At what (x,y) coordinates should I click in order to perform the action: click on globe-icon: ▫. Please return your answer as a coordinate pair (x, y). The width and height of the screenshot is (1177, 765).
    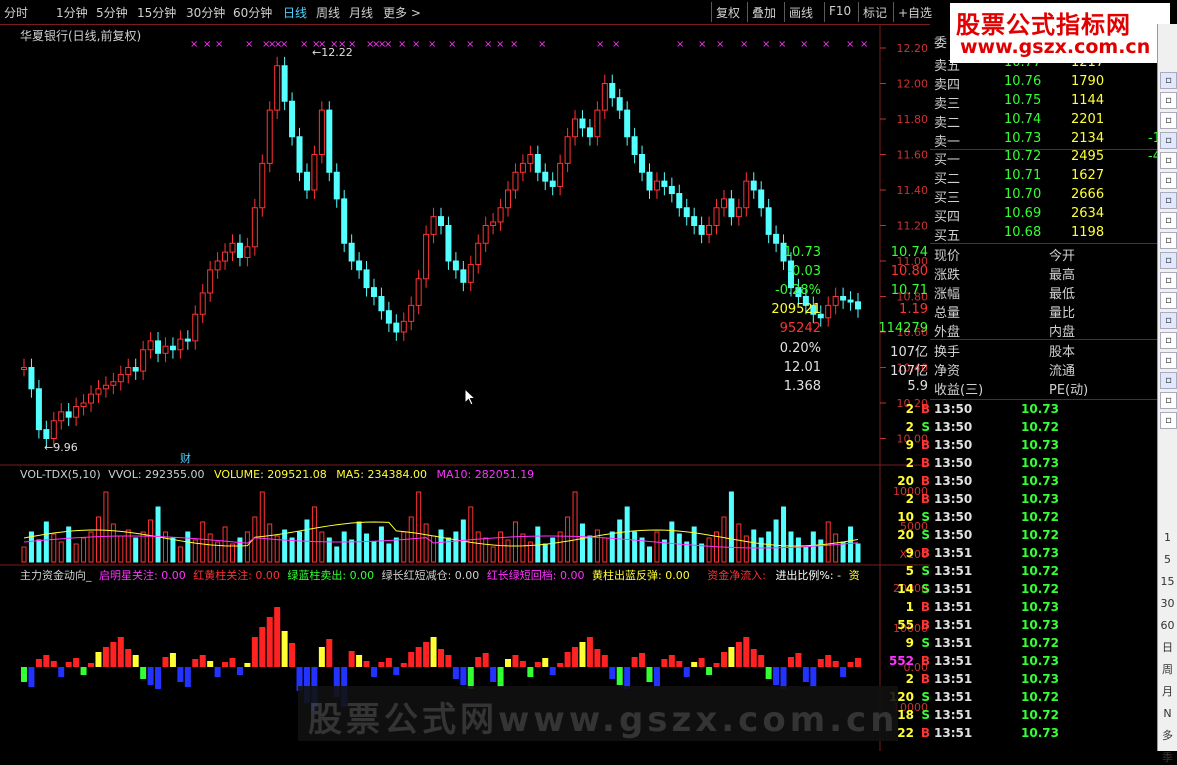
    Looking at the image, I should click on (1168, 280).